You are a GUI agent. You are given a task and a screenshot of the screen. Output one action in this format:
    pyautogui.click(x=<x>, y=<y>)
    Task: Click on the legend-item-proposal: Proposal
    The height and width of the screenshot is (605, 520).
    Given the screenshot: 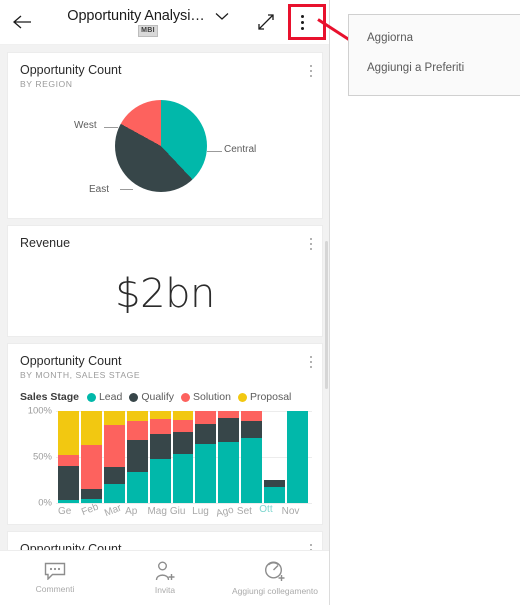 What is the action you would take?
    pyautogui.click(x=264, y=397)
    